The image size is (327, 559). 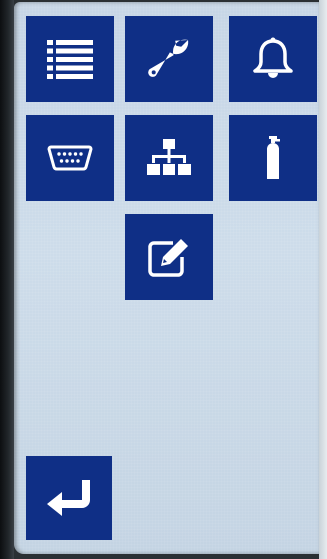 I want to click on network-button, so click(x=169, y=158).